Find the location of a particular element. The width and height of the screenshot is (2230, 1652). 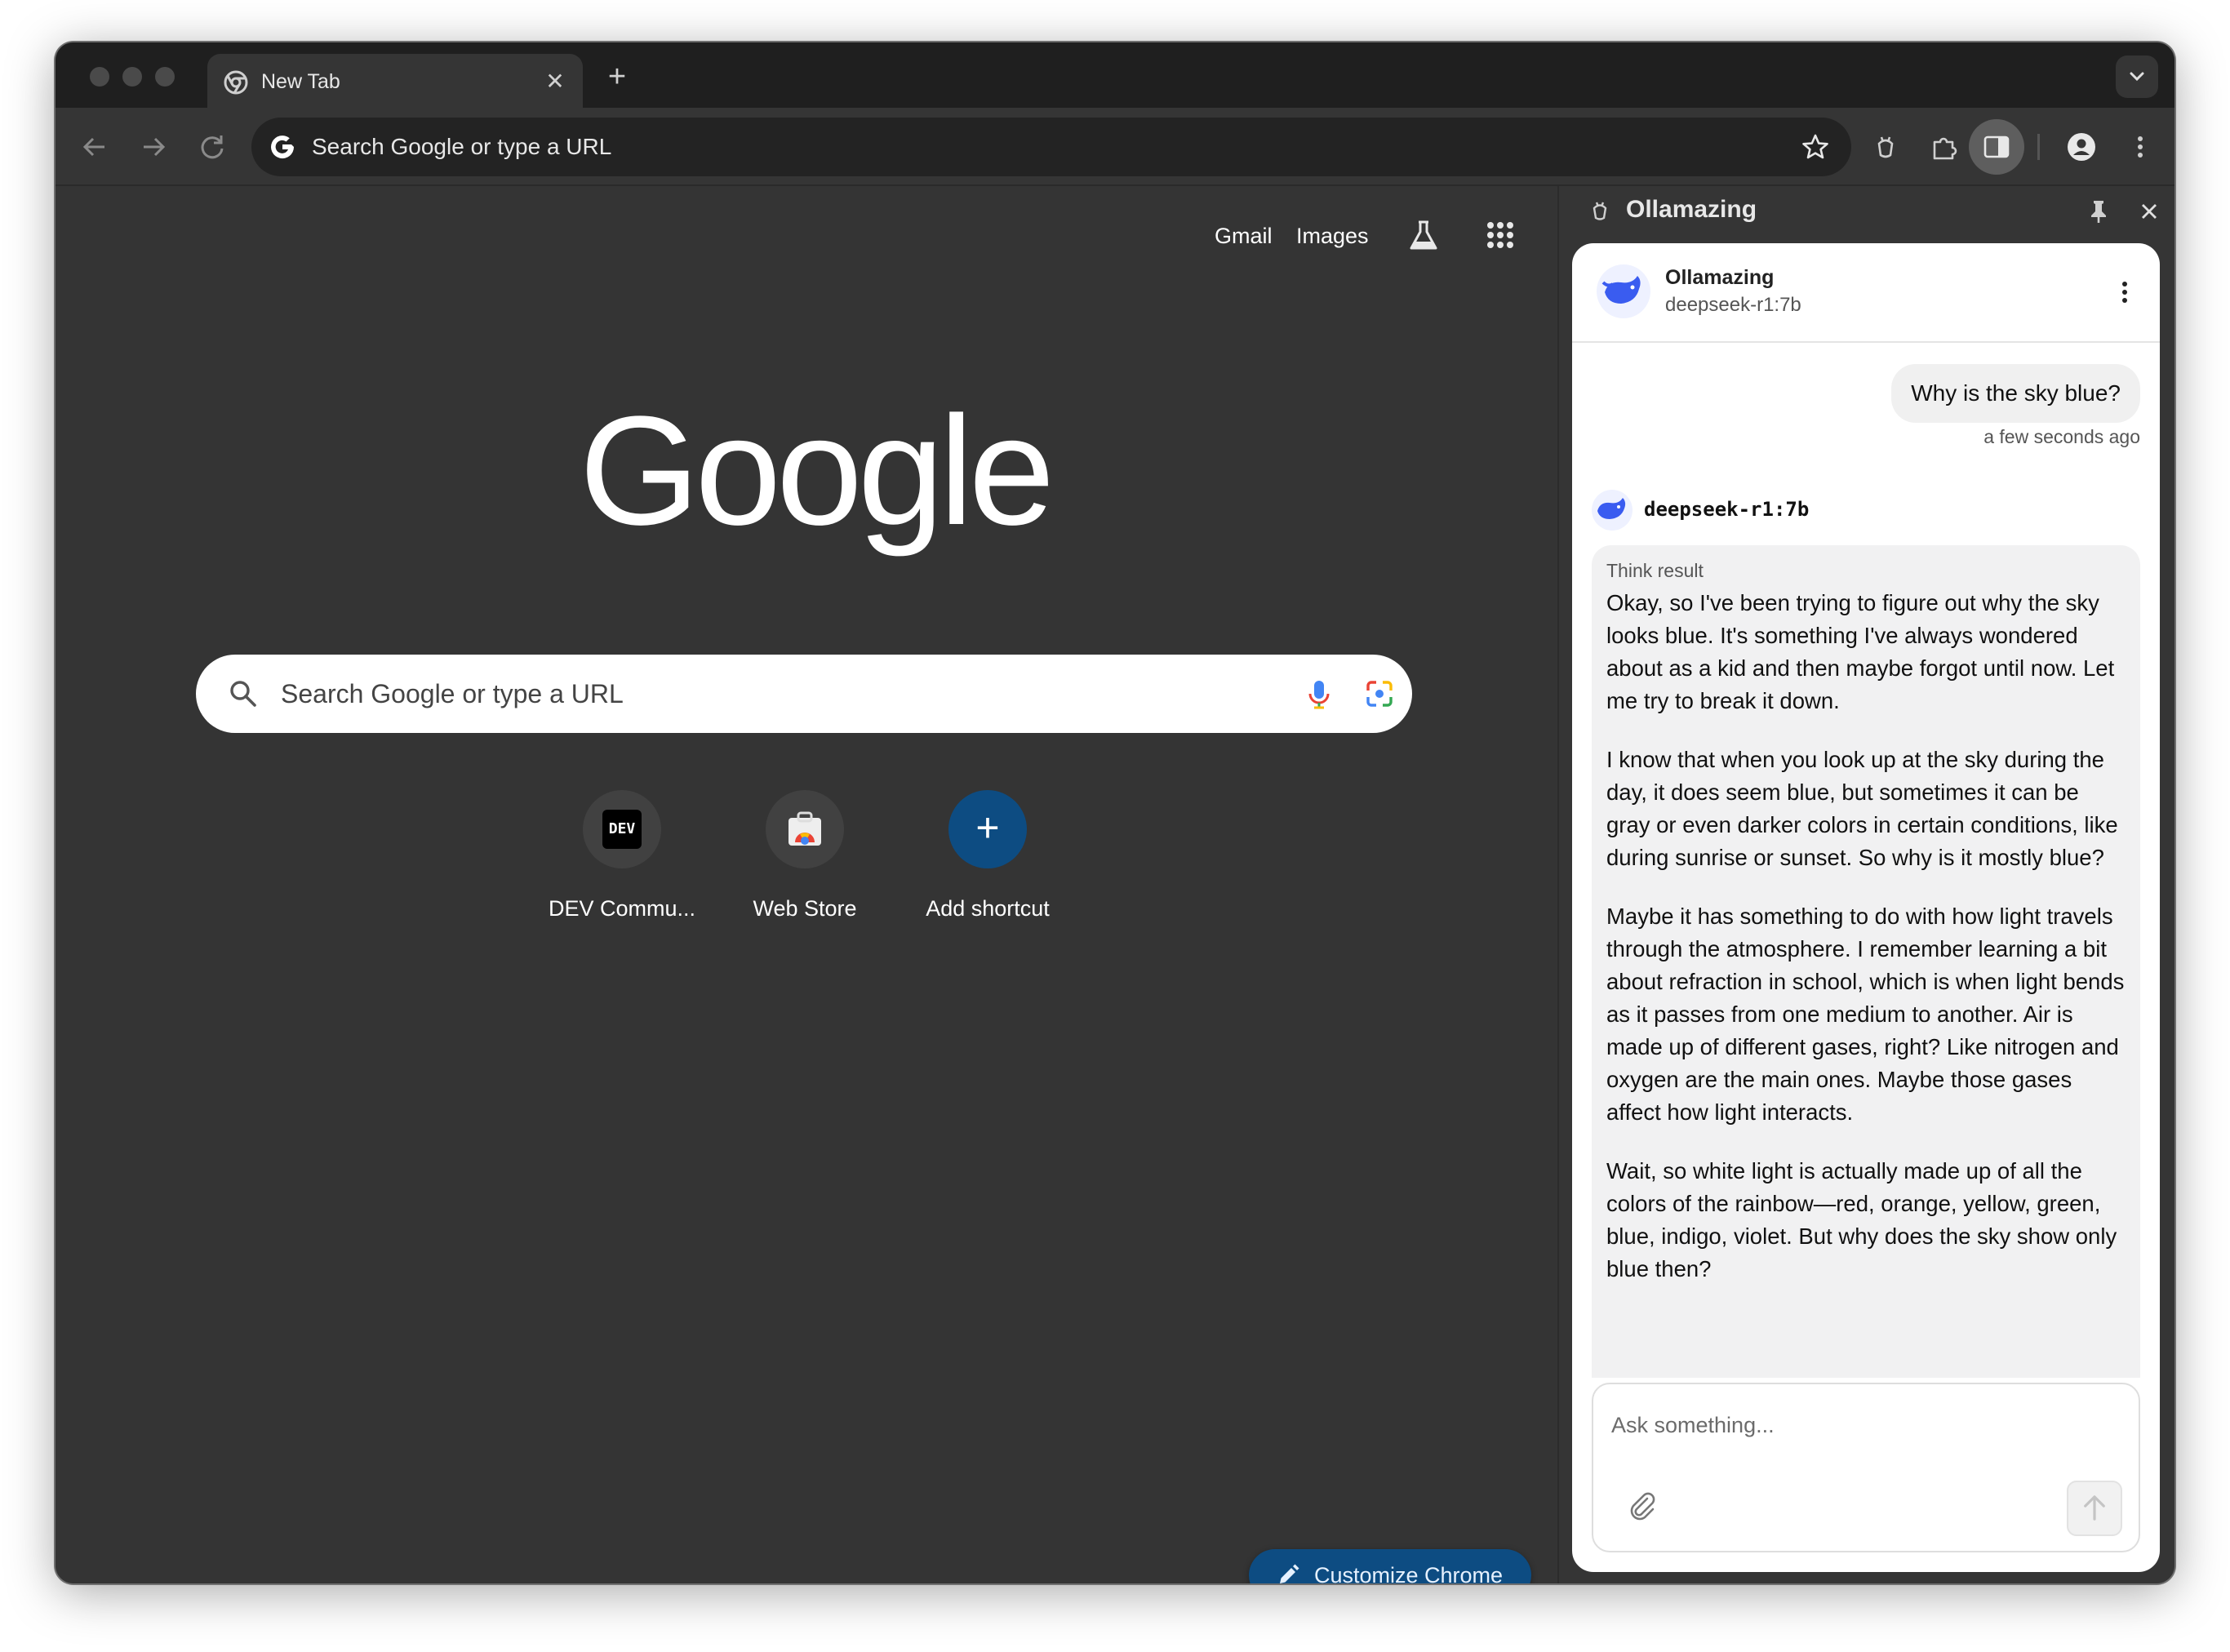

google-g-icon is located at coordinates (283, 147).